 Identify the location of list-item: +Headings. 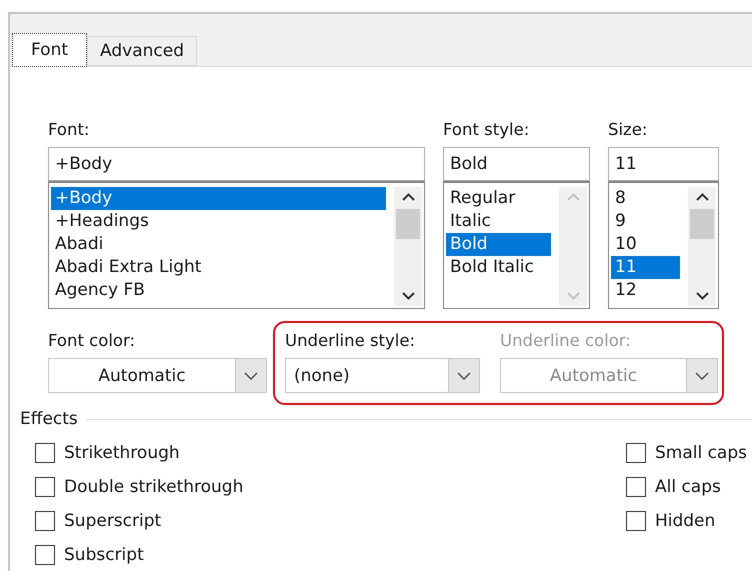
(218, 221).